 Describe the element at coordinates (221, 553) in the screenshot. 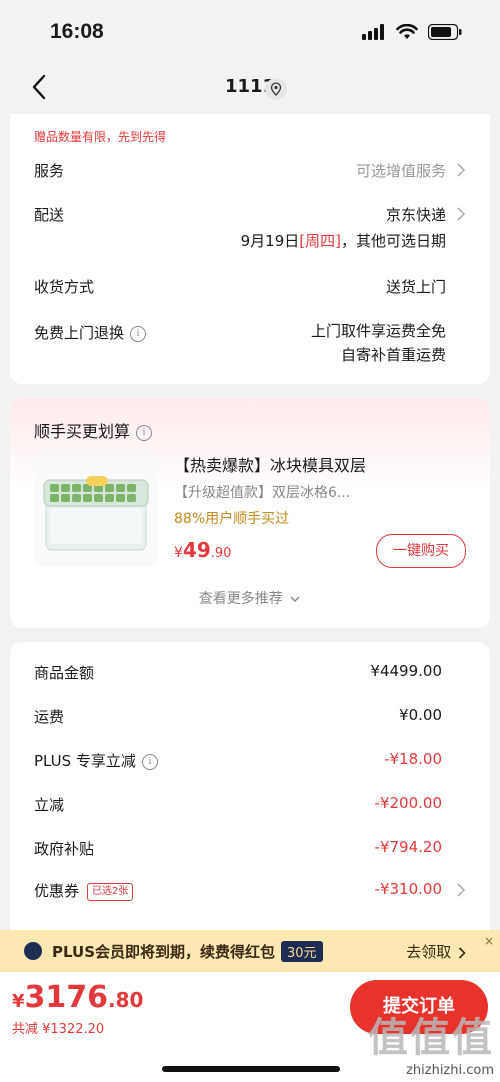

I see `price-dec: .90` at that location.